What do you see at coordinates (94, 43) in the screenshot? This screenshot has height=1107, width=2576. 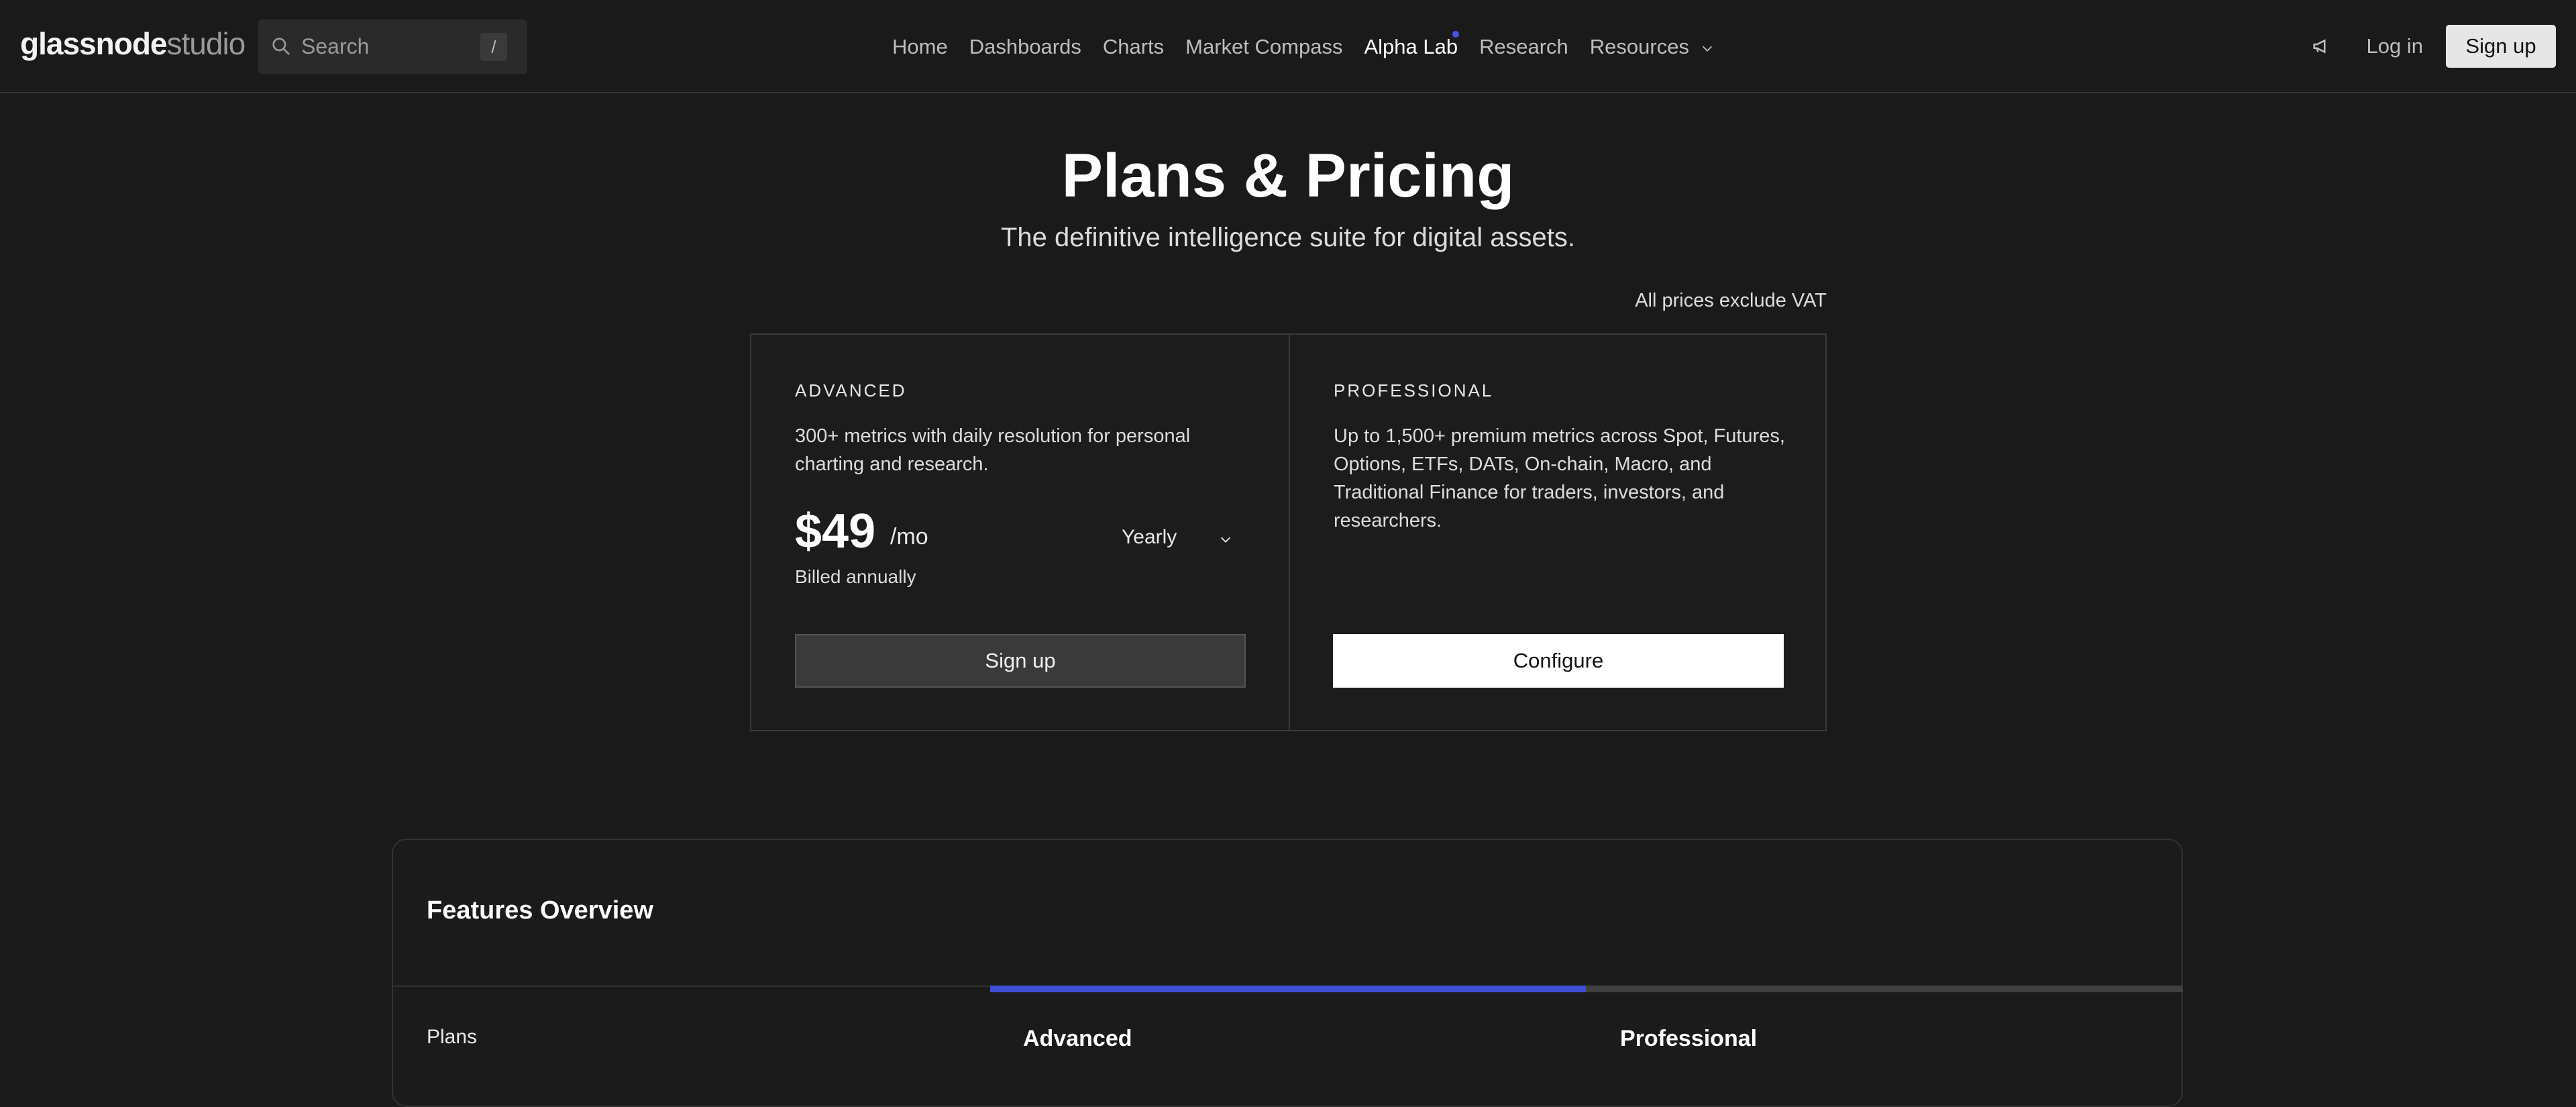 I see `logo-primary-text: glassnode` at bounding box center [94, 43].